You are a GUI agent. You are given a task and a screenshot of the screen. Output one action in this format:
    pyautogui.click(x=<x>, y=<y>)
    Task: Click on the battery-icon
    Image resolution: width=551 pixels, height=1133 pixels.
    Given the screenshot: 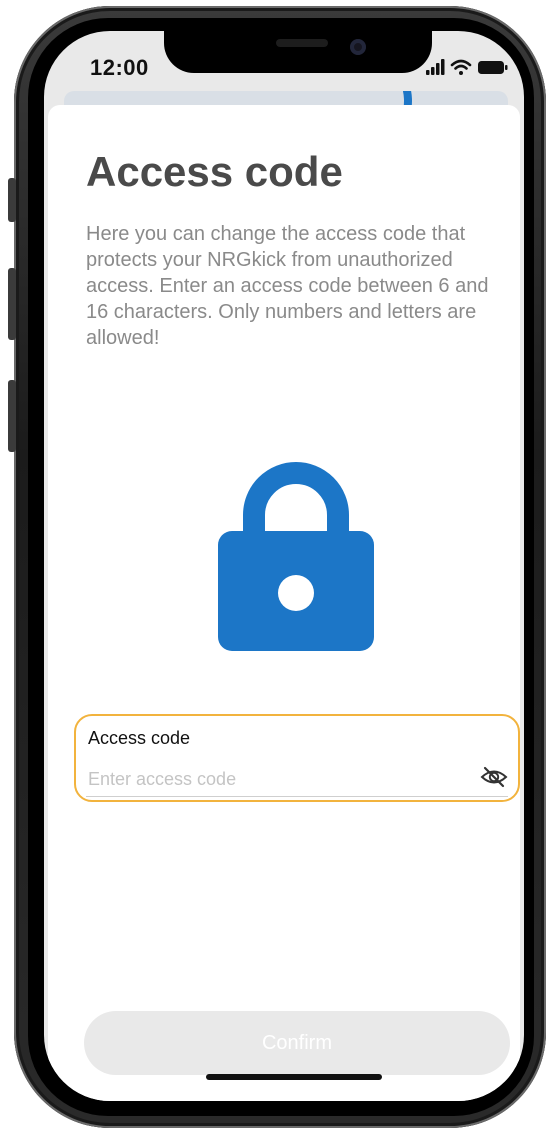 What is the action you would take?
    pyautogui.click(x=493, y=67)
    